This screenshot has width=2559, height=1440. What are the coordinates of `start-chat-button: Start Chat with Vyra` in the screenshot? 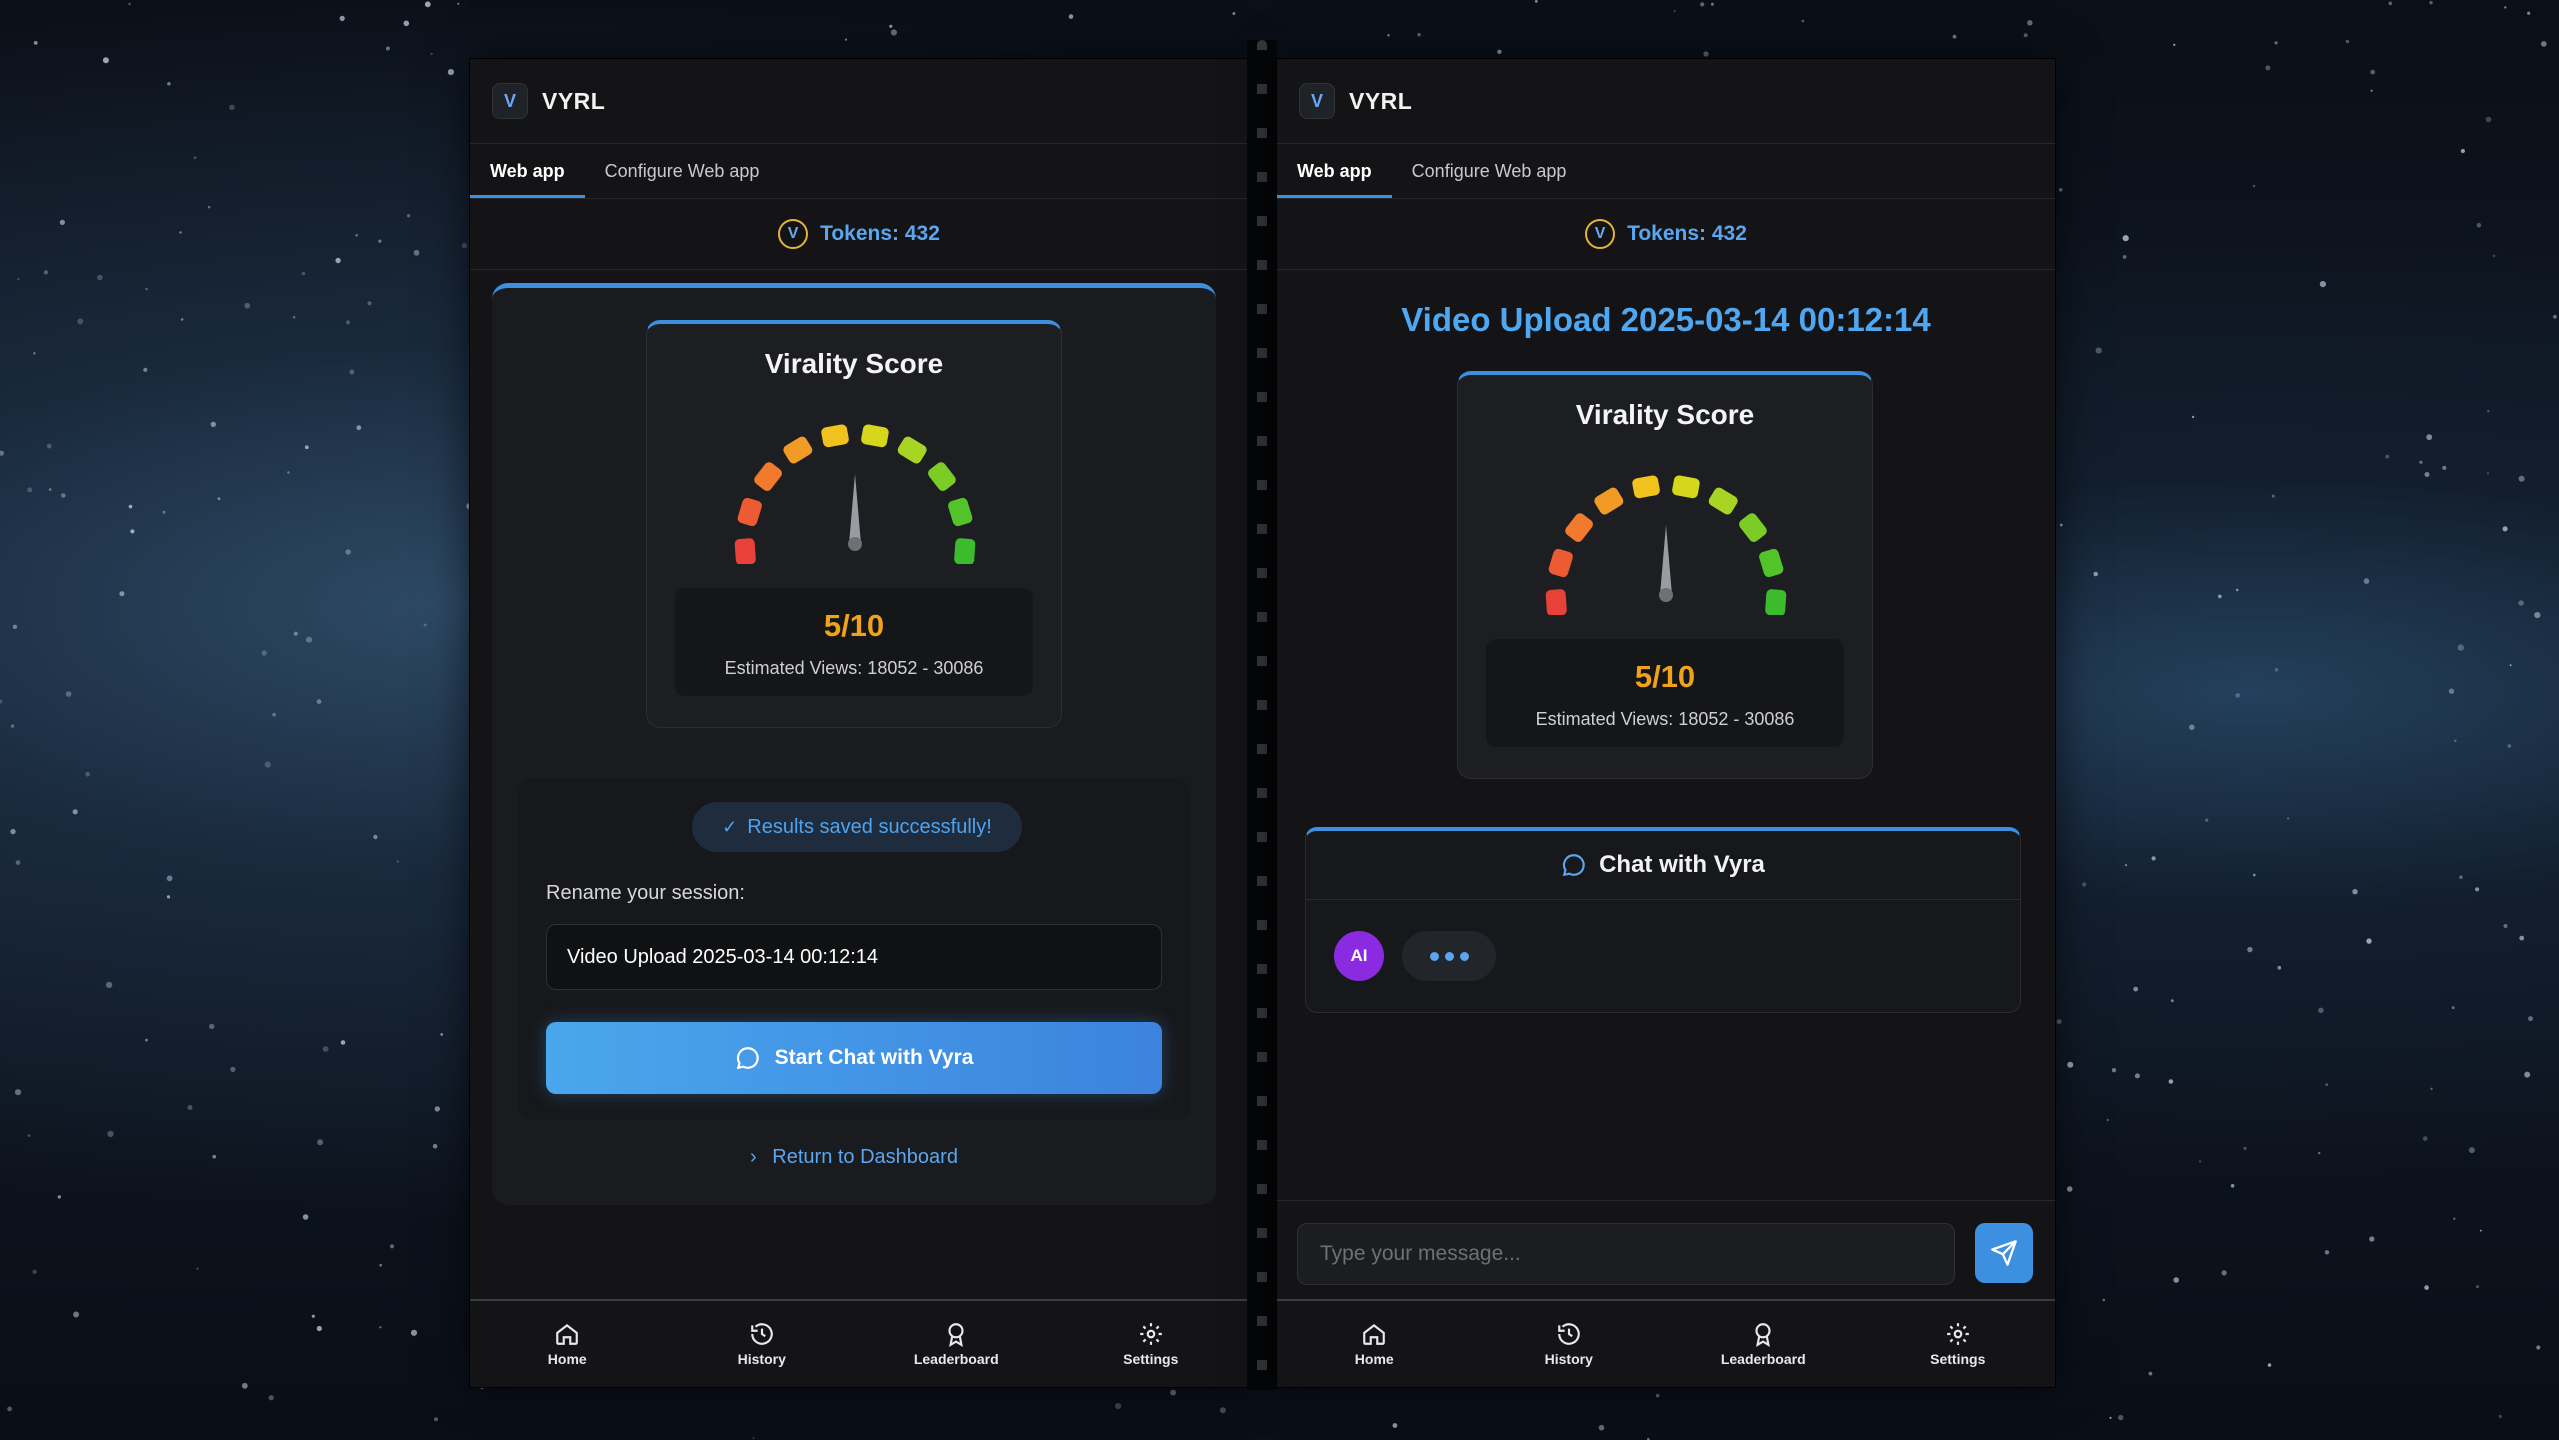 It's located at (854, 1058).